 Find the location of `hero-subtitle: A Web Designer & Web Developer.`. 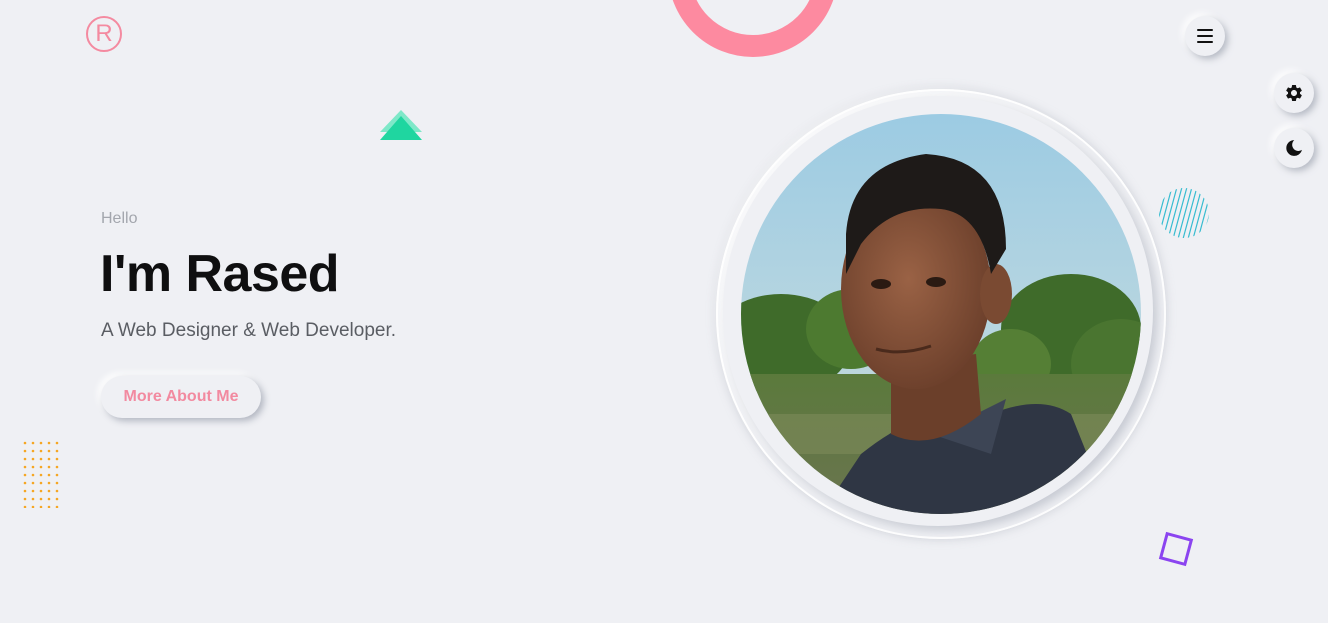

hero-subtitle: A Web Designer & Web Developer. is located at coordinates (249, 330).